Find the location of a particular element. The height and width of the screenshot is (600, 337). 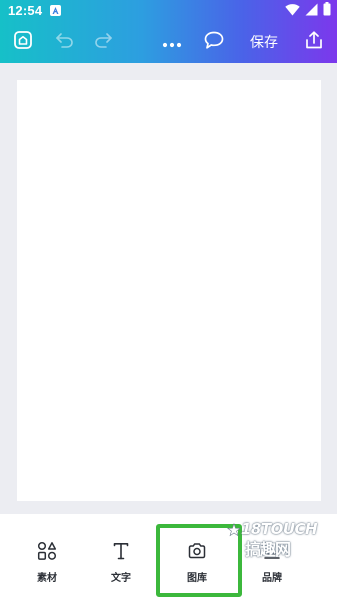

tool-brand-label: 品牌 is located at coordinates (272, 578).